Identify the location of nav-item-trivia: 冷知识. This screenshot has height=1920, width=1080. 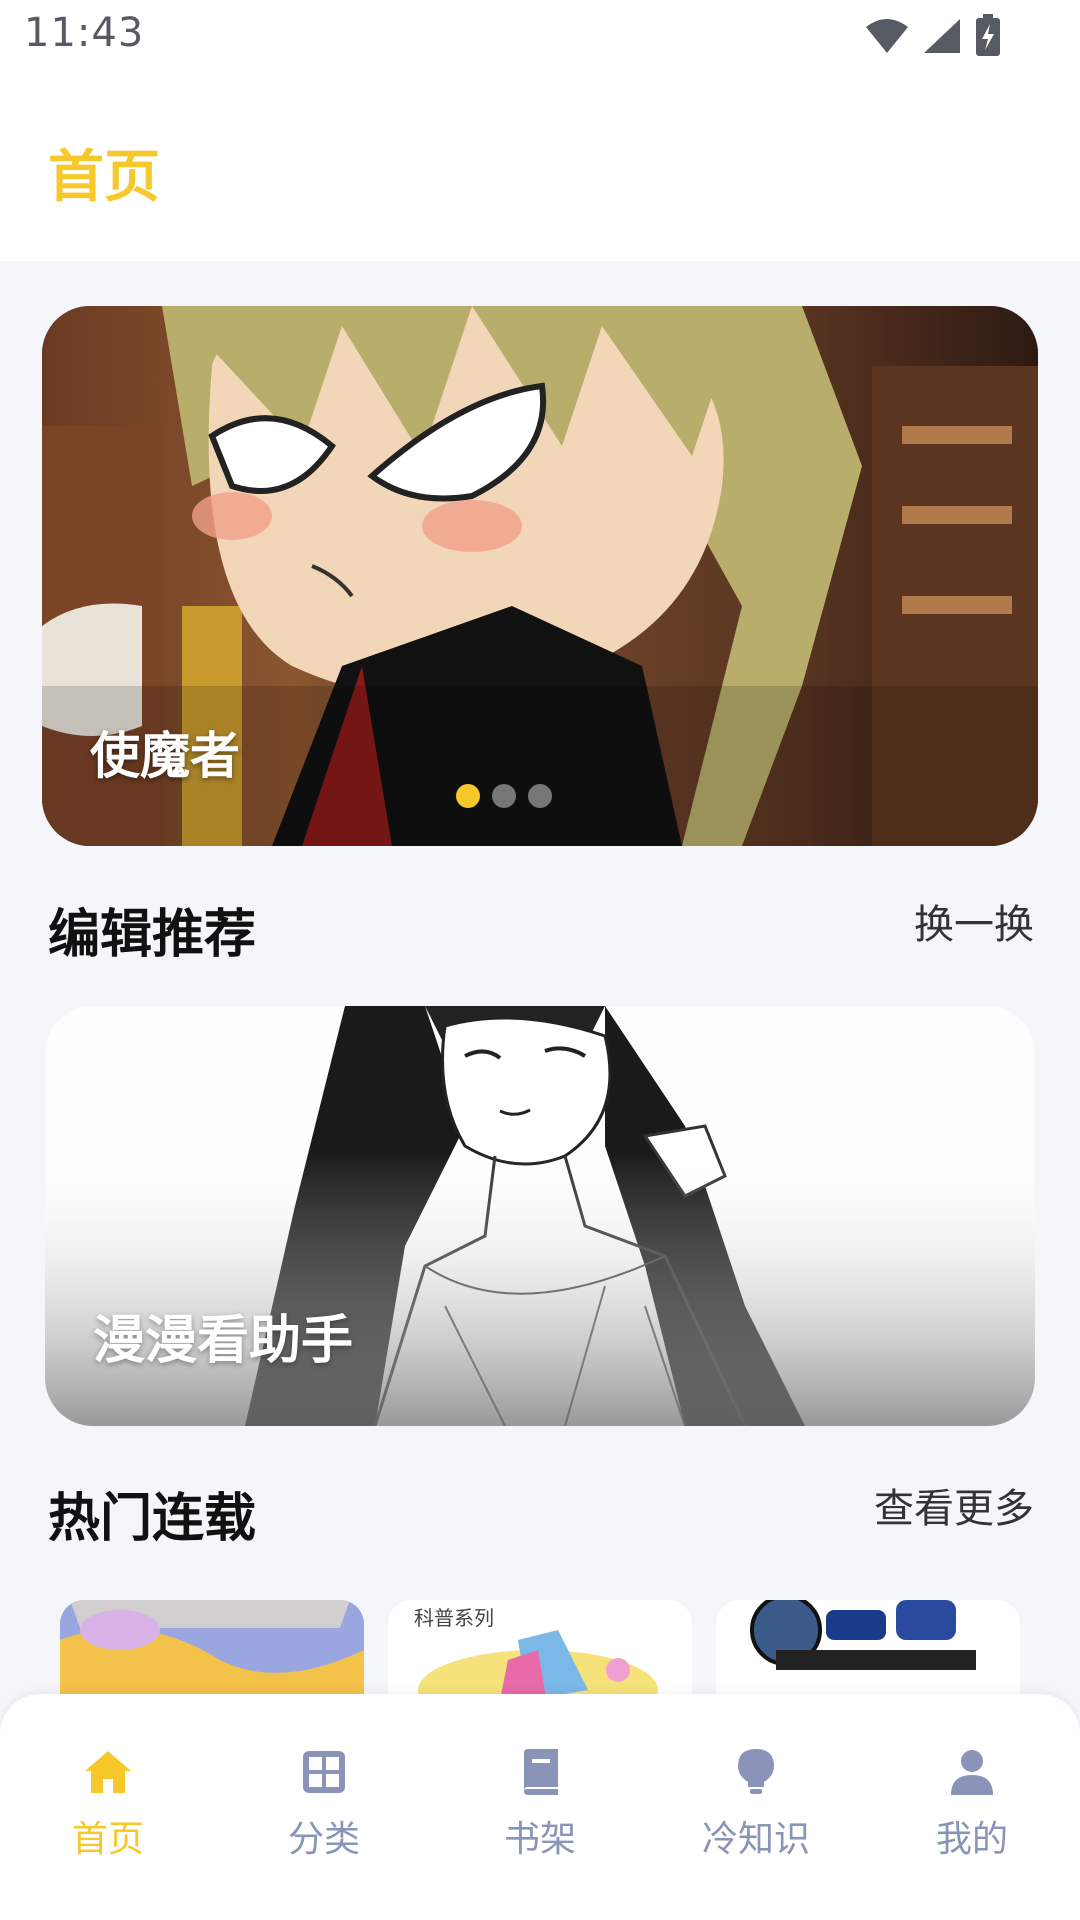
(756, 1807).